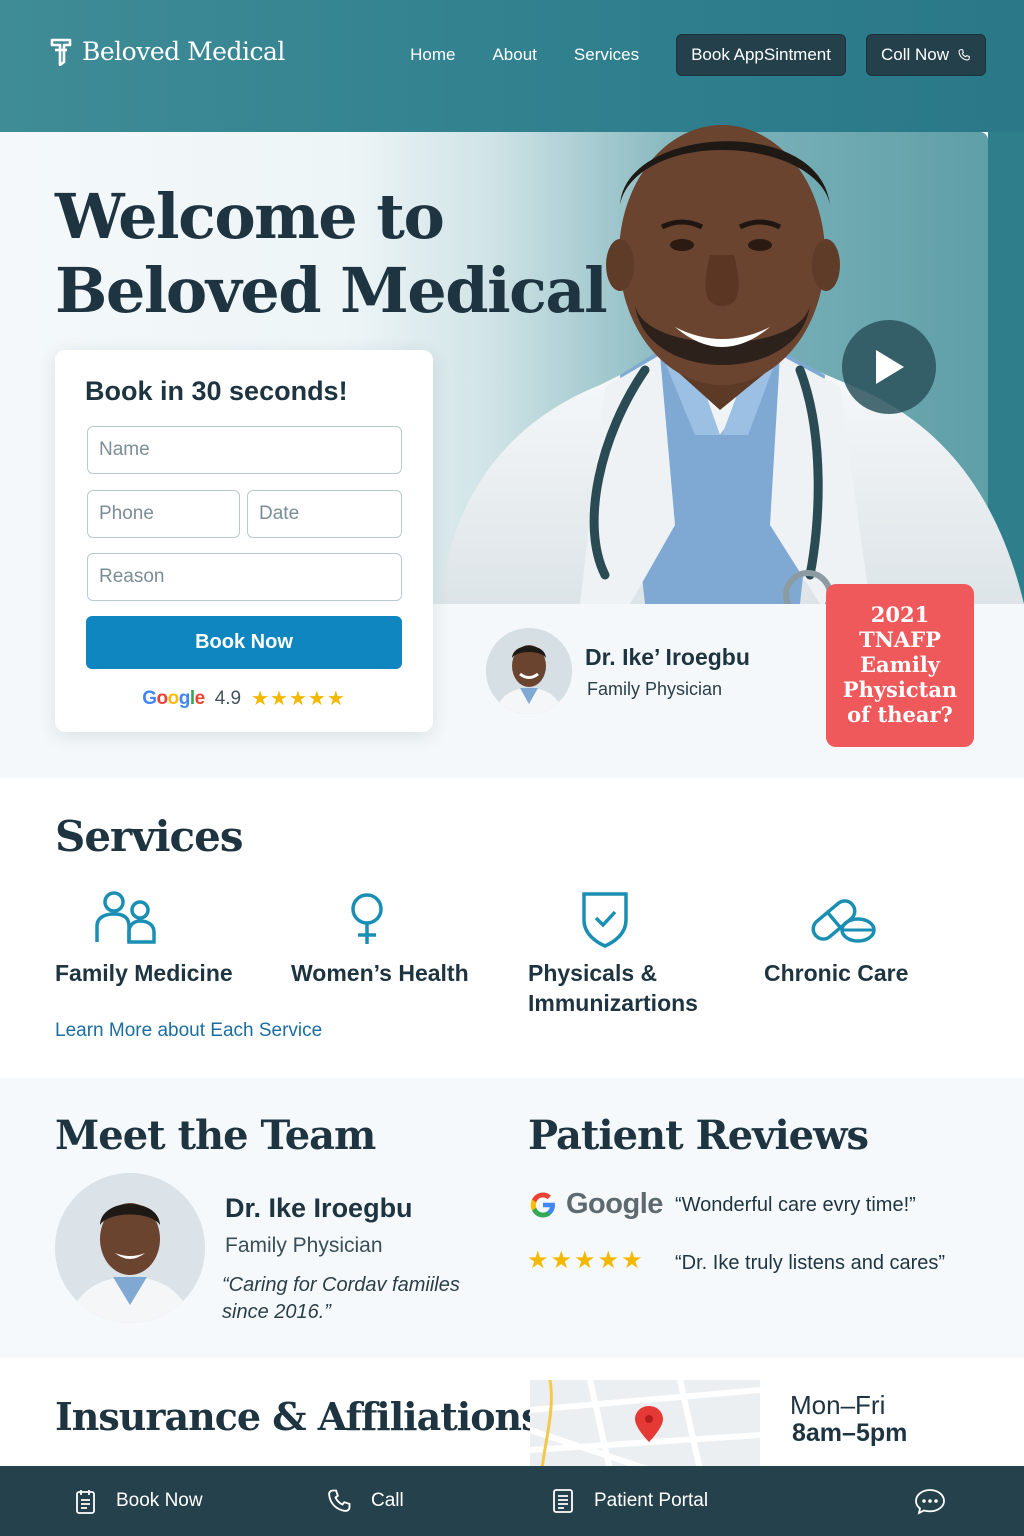  Describe the element at coordinates (304, 1245) in the screenshot. I see `team-member-role: Family Physician` at that location.